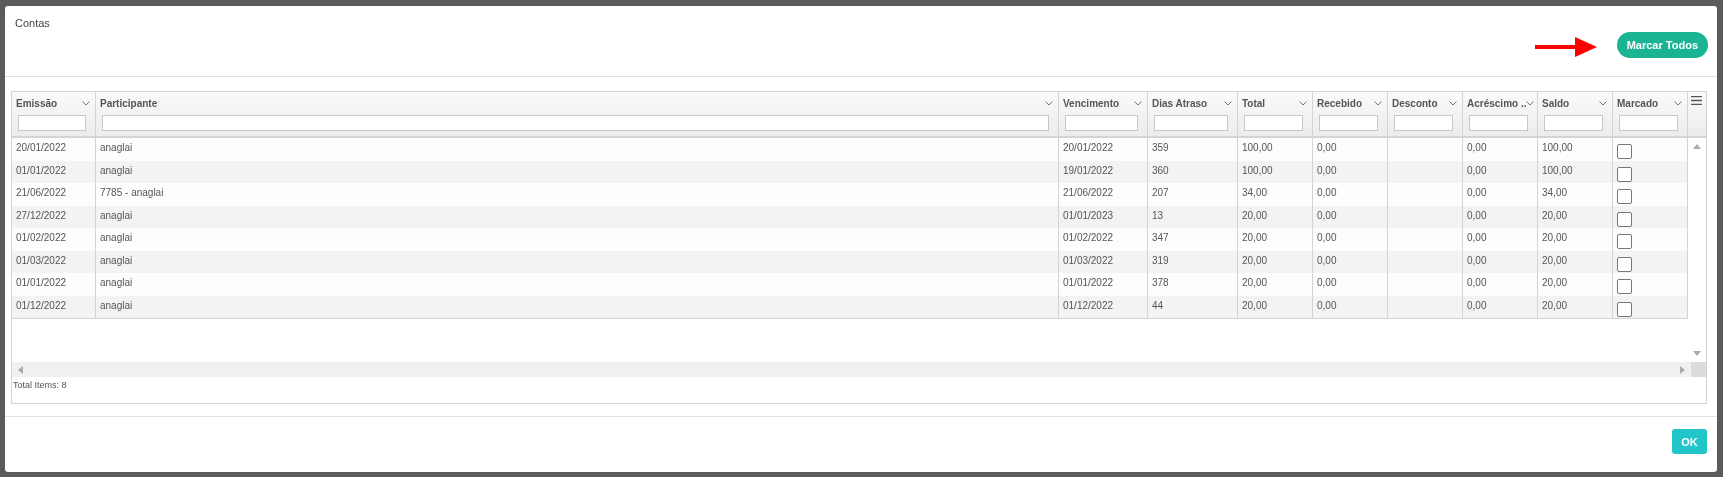 This screenshot has height=477, width=1723. What do you see at coordinates (1556, 103) in the screenshot?
I see `column-label: Saldo` at bounding box center [1556, 103].